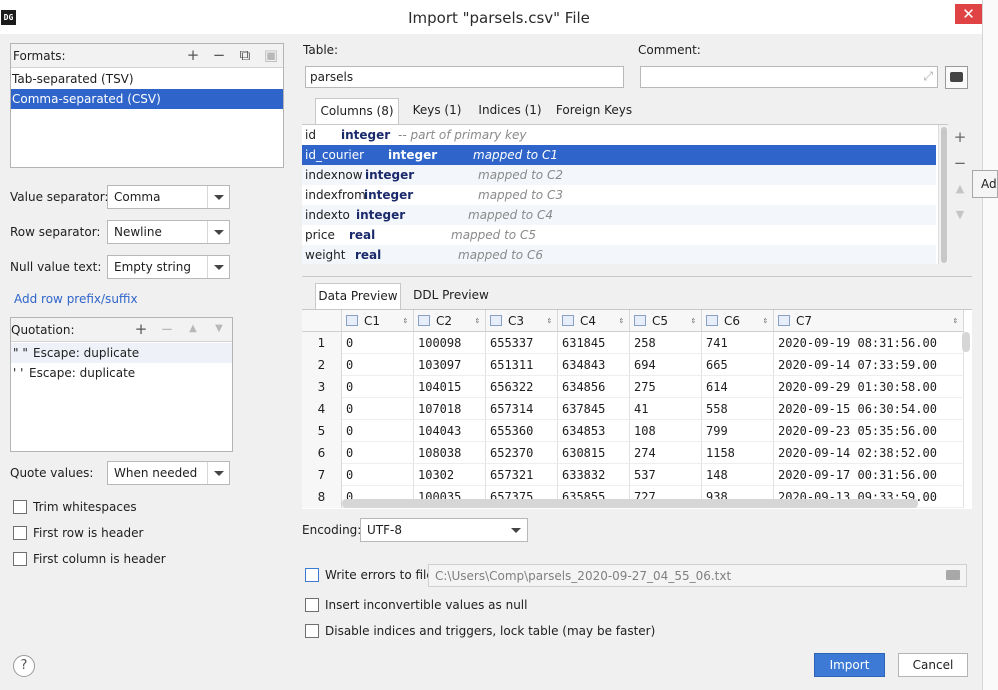 This screenshot has height=690, width=998. Describe the element at coordinates (378, 321) in the screenshot. I see `column-header: C1 ⇕` at that location.